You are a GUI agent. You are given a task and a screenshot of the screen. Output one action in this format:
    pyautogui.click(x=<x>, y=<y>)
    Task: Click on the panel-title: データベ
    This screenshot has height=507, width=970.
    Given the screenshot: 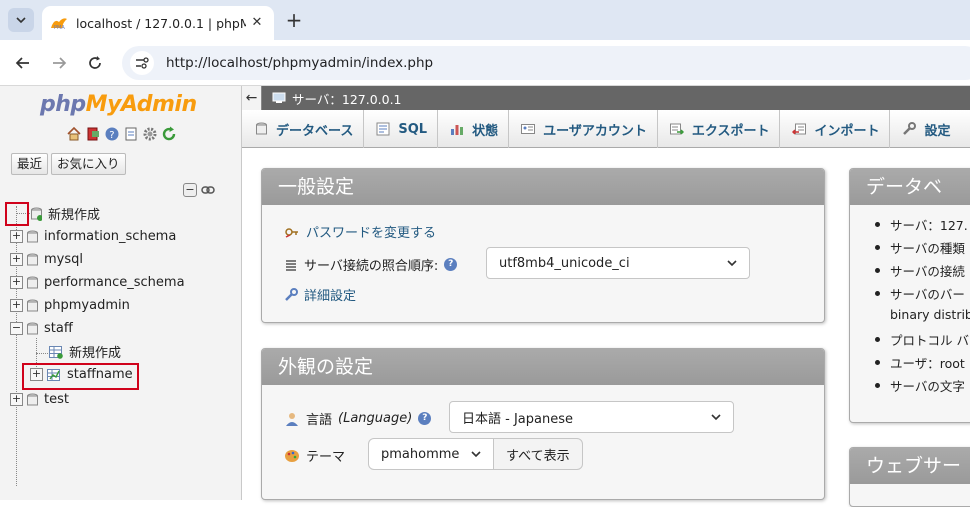 What is the action you would take?
    pyautogui.click(x=910, y=187)
    